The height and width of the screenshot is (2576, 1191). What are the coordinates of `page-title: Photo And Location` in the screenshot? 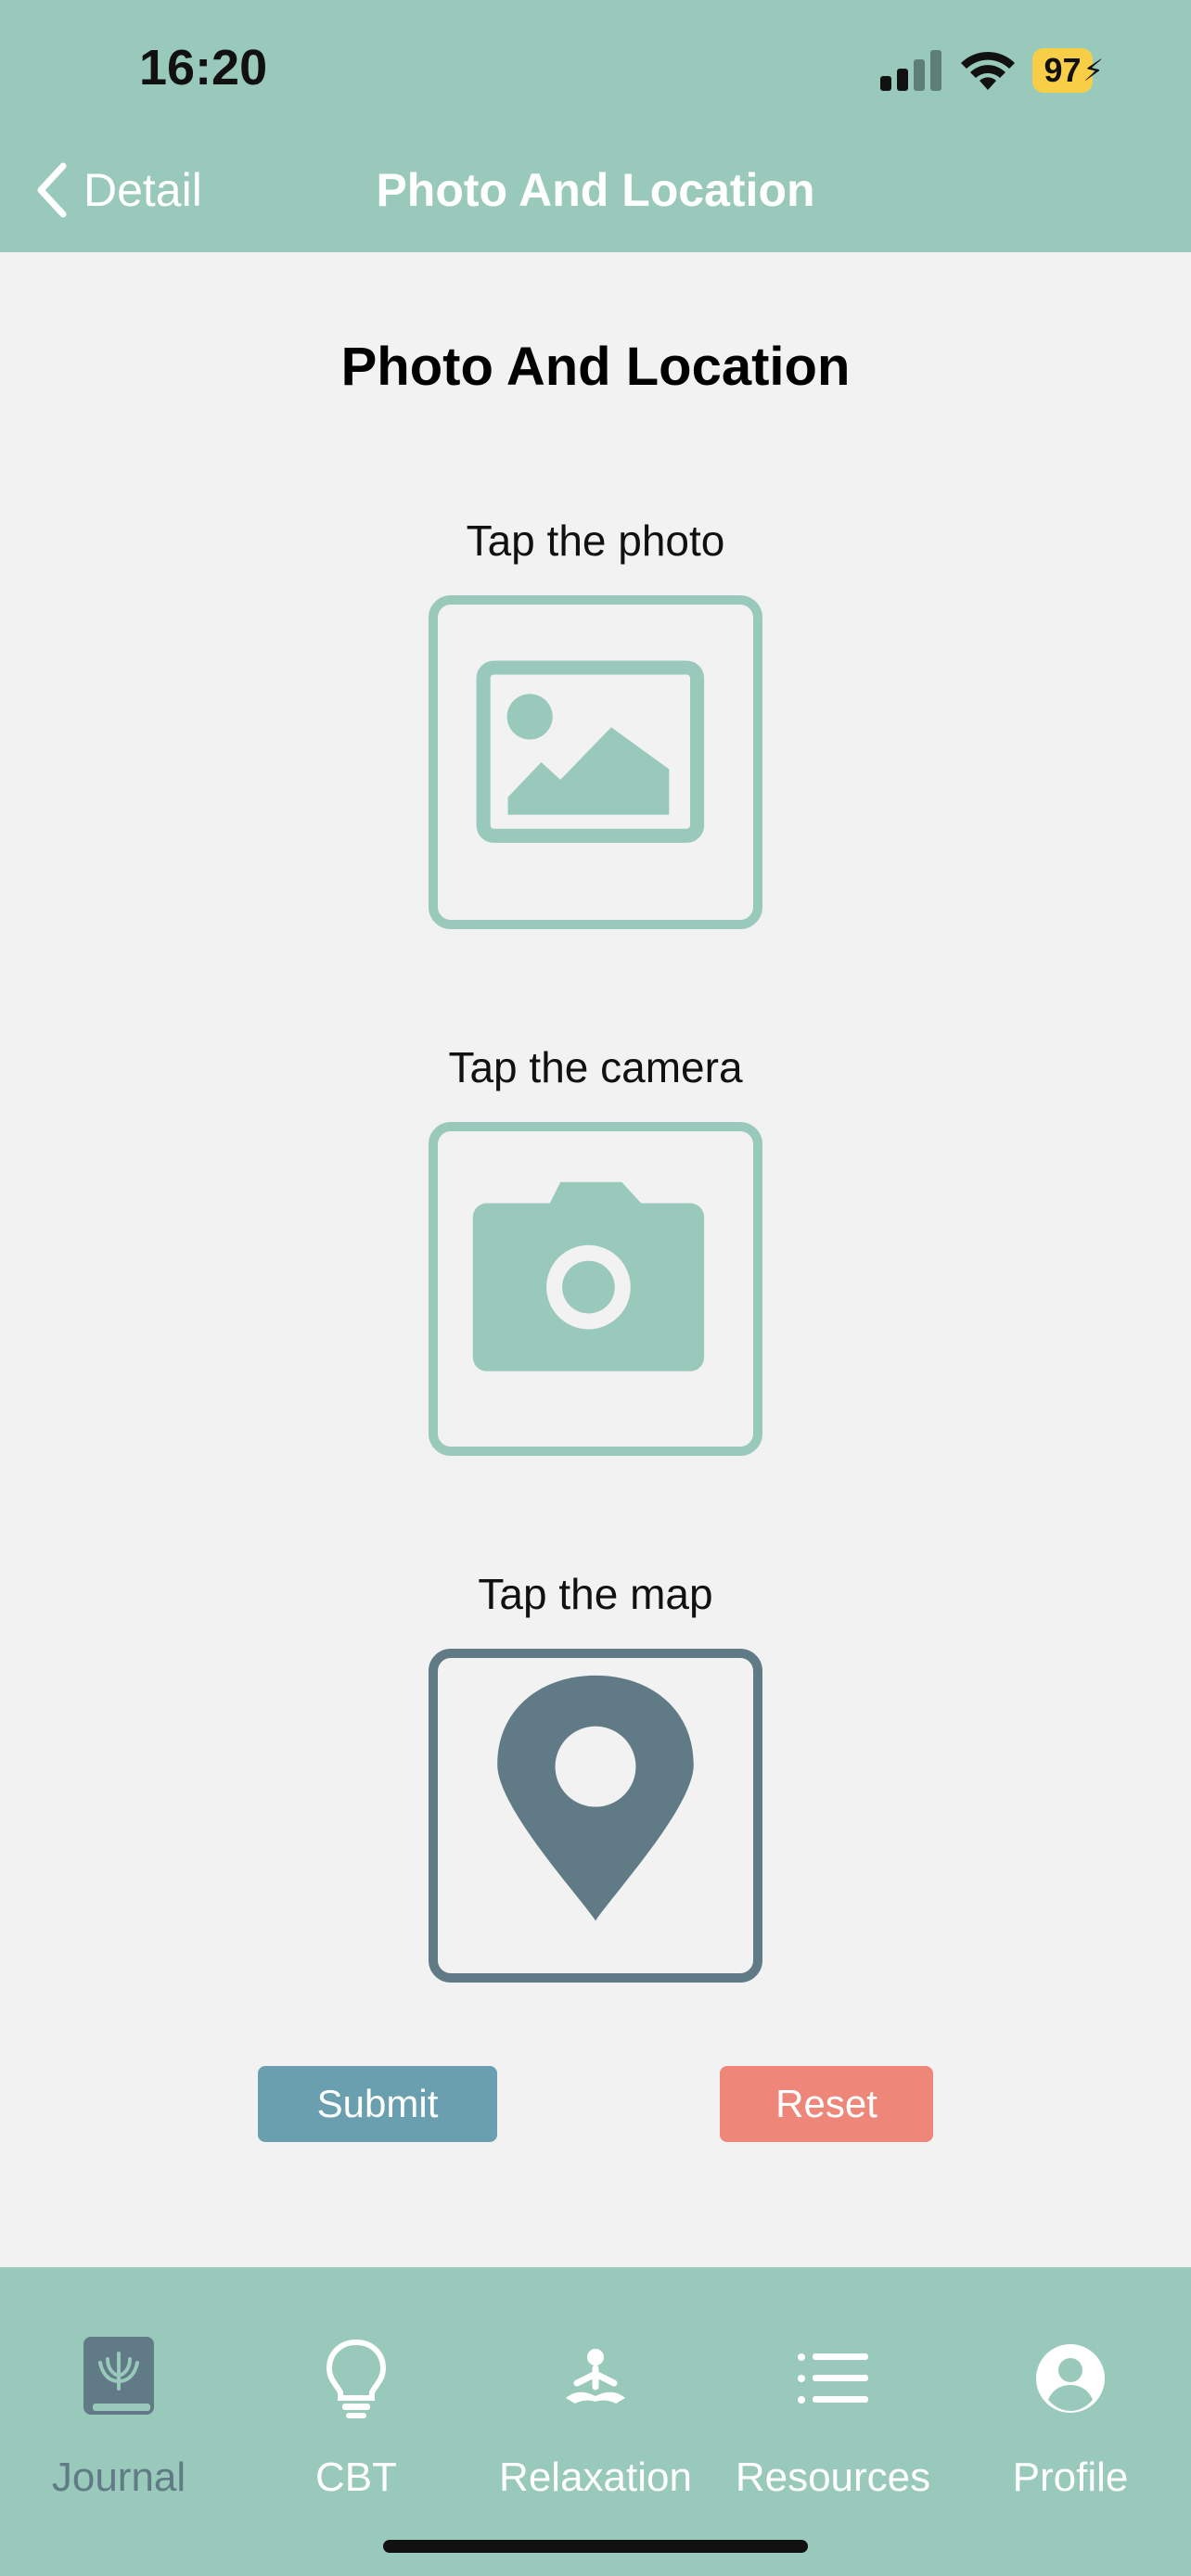 It's located at (595, 367).